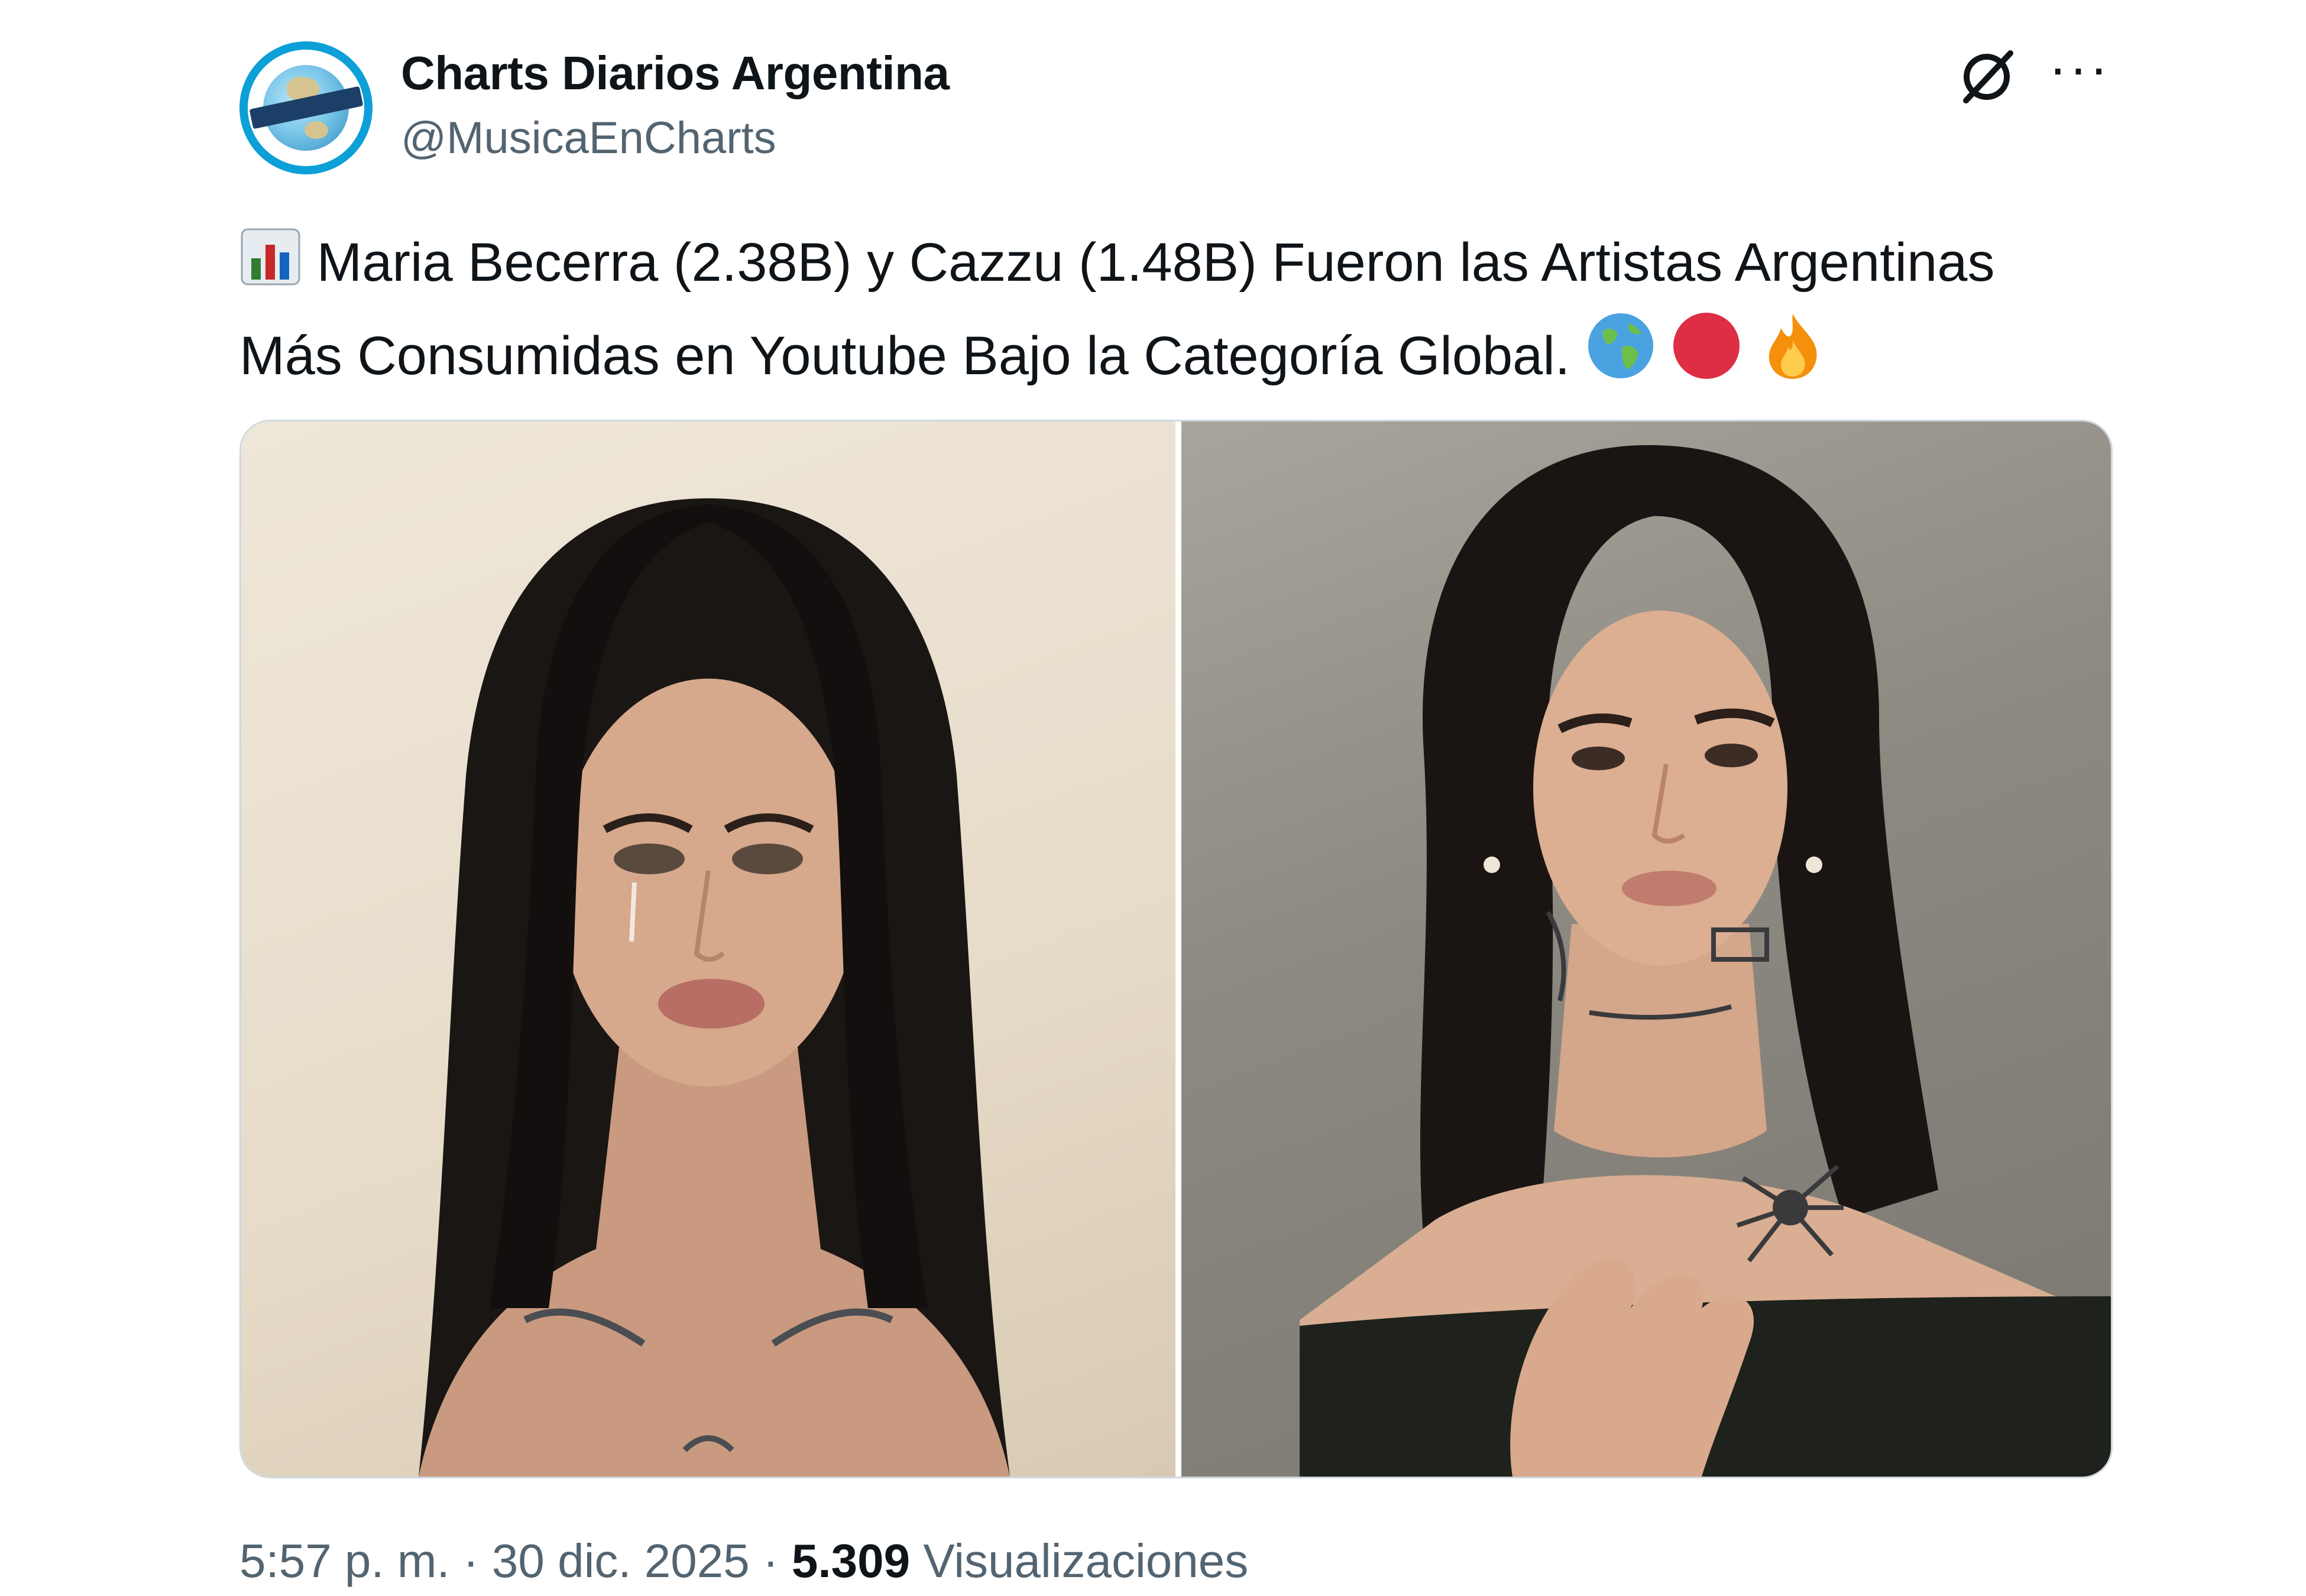 The image size is (2306, 1596). Describe the element at coordinates (2079, 67) in the screenshot. I see `more-options-button: ···` at that location.